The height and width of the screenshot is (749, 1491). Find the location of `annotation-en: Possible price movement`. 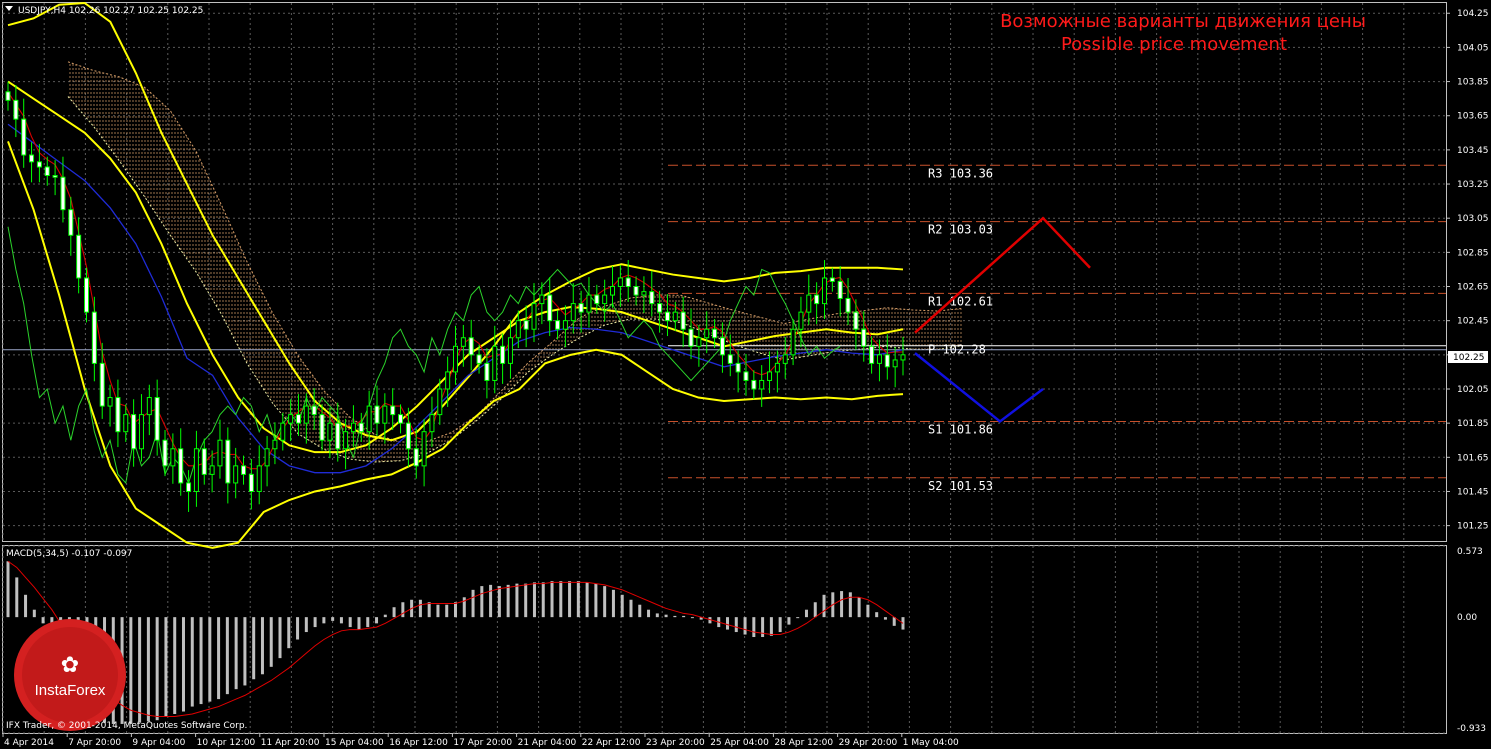

annotation-en: Possible price movement is located at coordinates (1174, 44).